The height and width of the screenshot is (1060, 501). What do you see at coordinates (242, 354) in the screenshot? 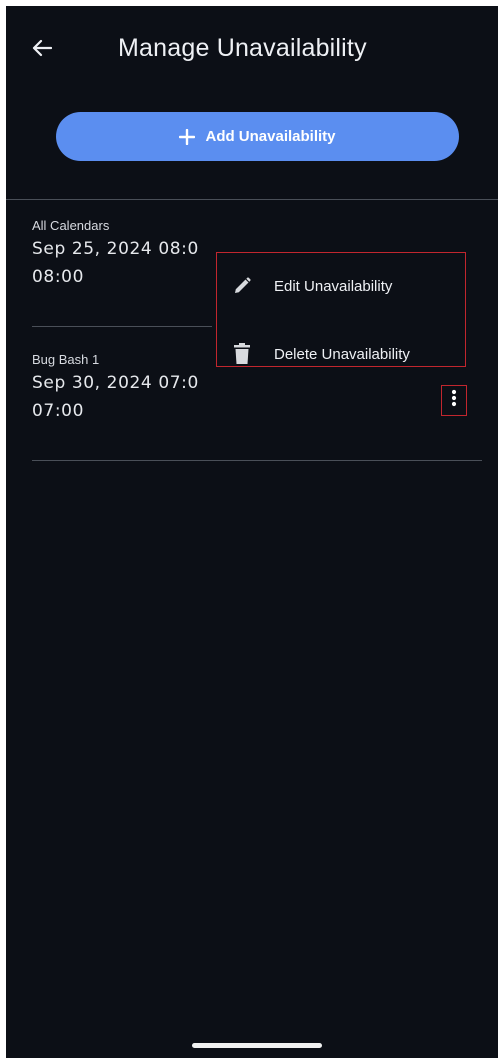
I see `trash-icon` at bounding box center [242, 354].